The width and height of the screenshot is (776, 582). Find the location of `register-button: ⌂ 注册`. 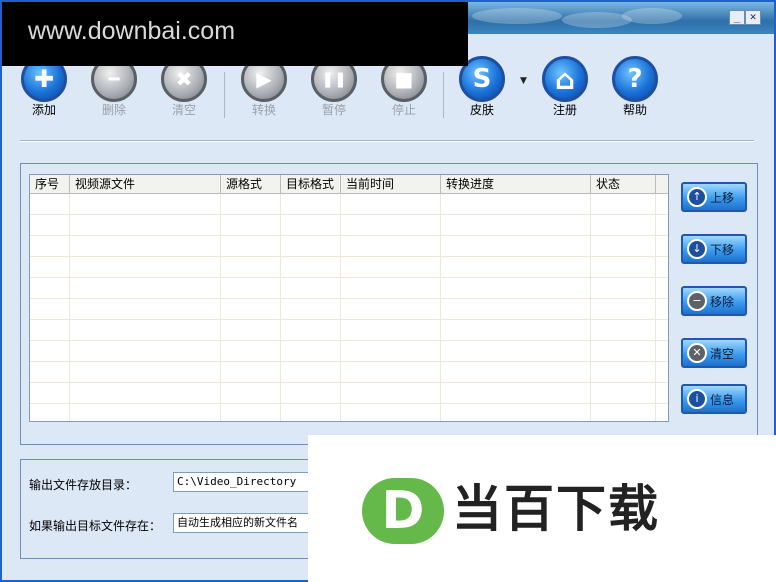

register-button: ⌂ 注册 is located at coordinates (565, 87).